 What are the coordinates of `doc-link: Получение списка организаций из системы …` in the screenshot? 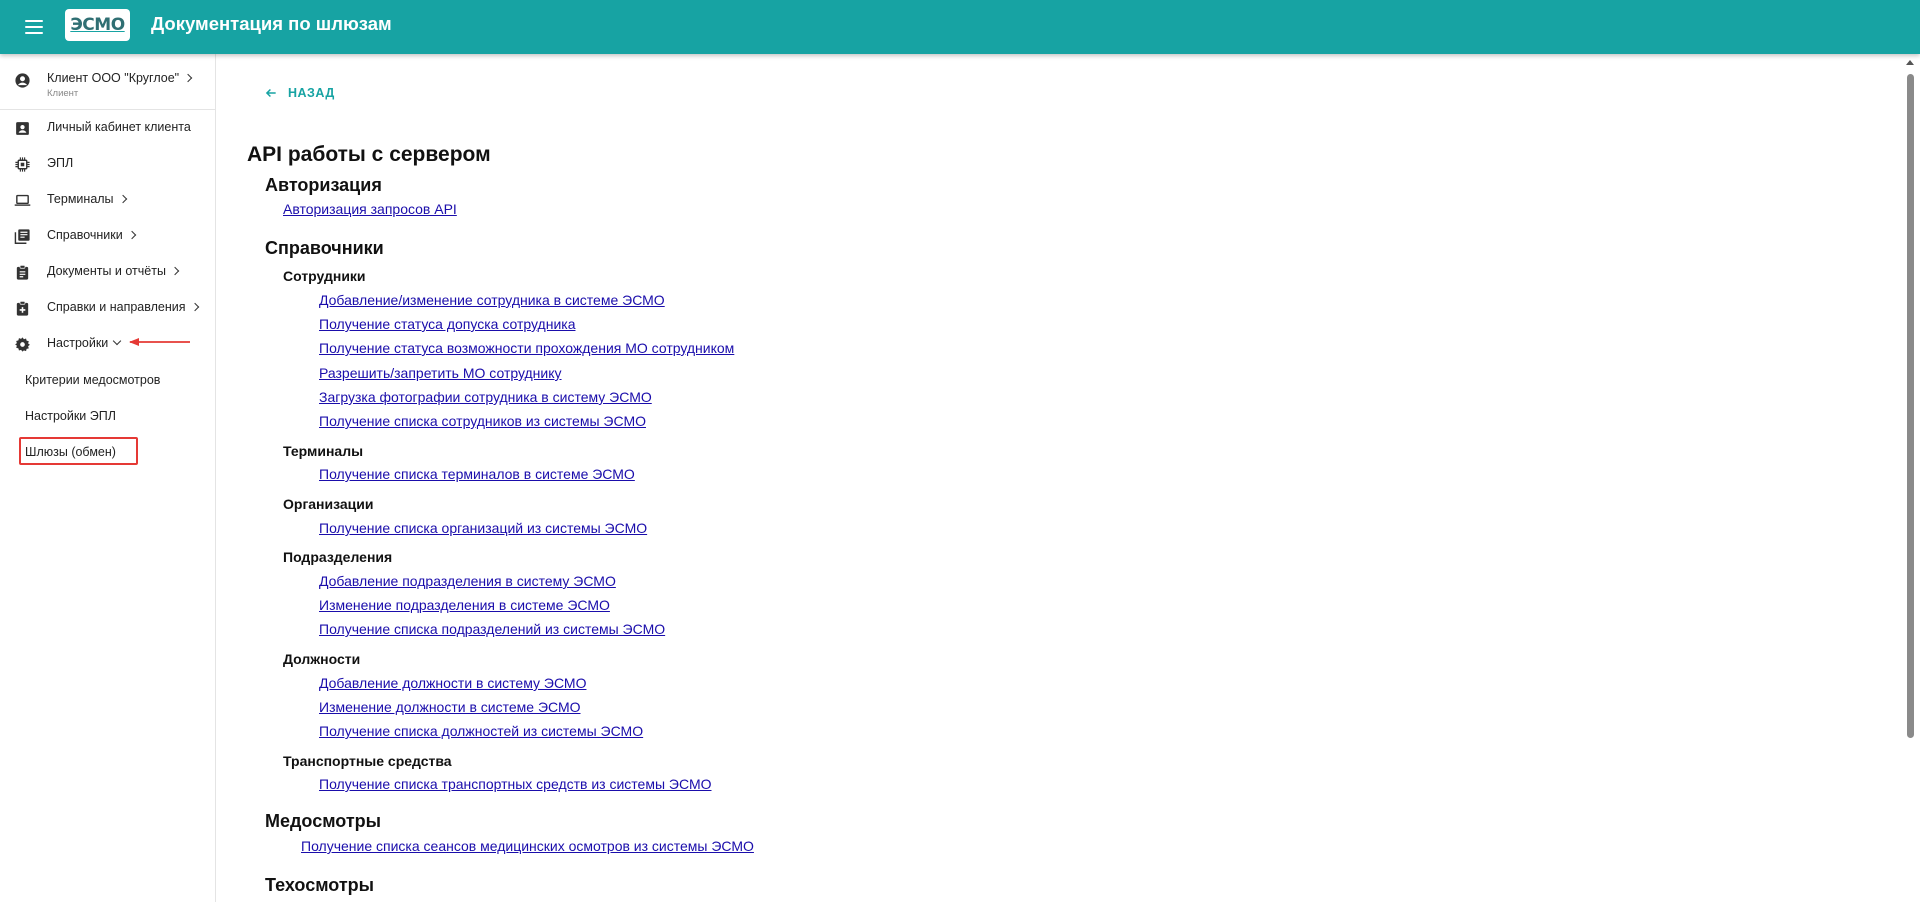 It's located at (483, 528).